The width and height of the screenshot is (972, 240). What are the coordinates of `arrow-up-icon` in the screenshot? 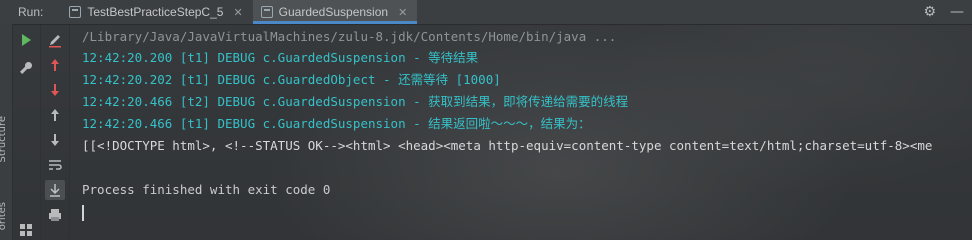 It's located at (55, 115).